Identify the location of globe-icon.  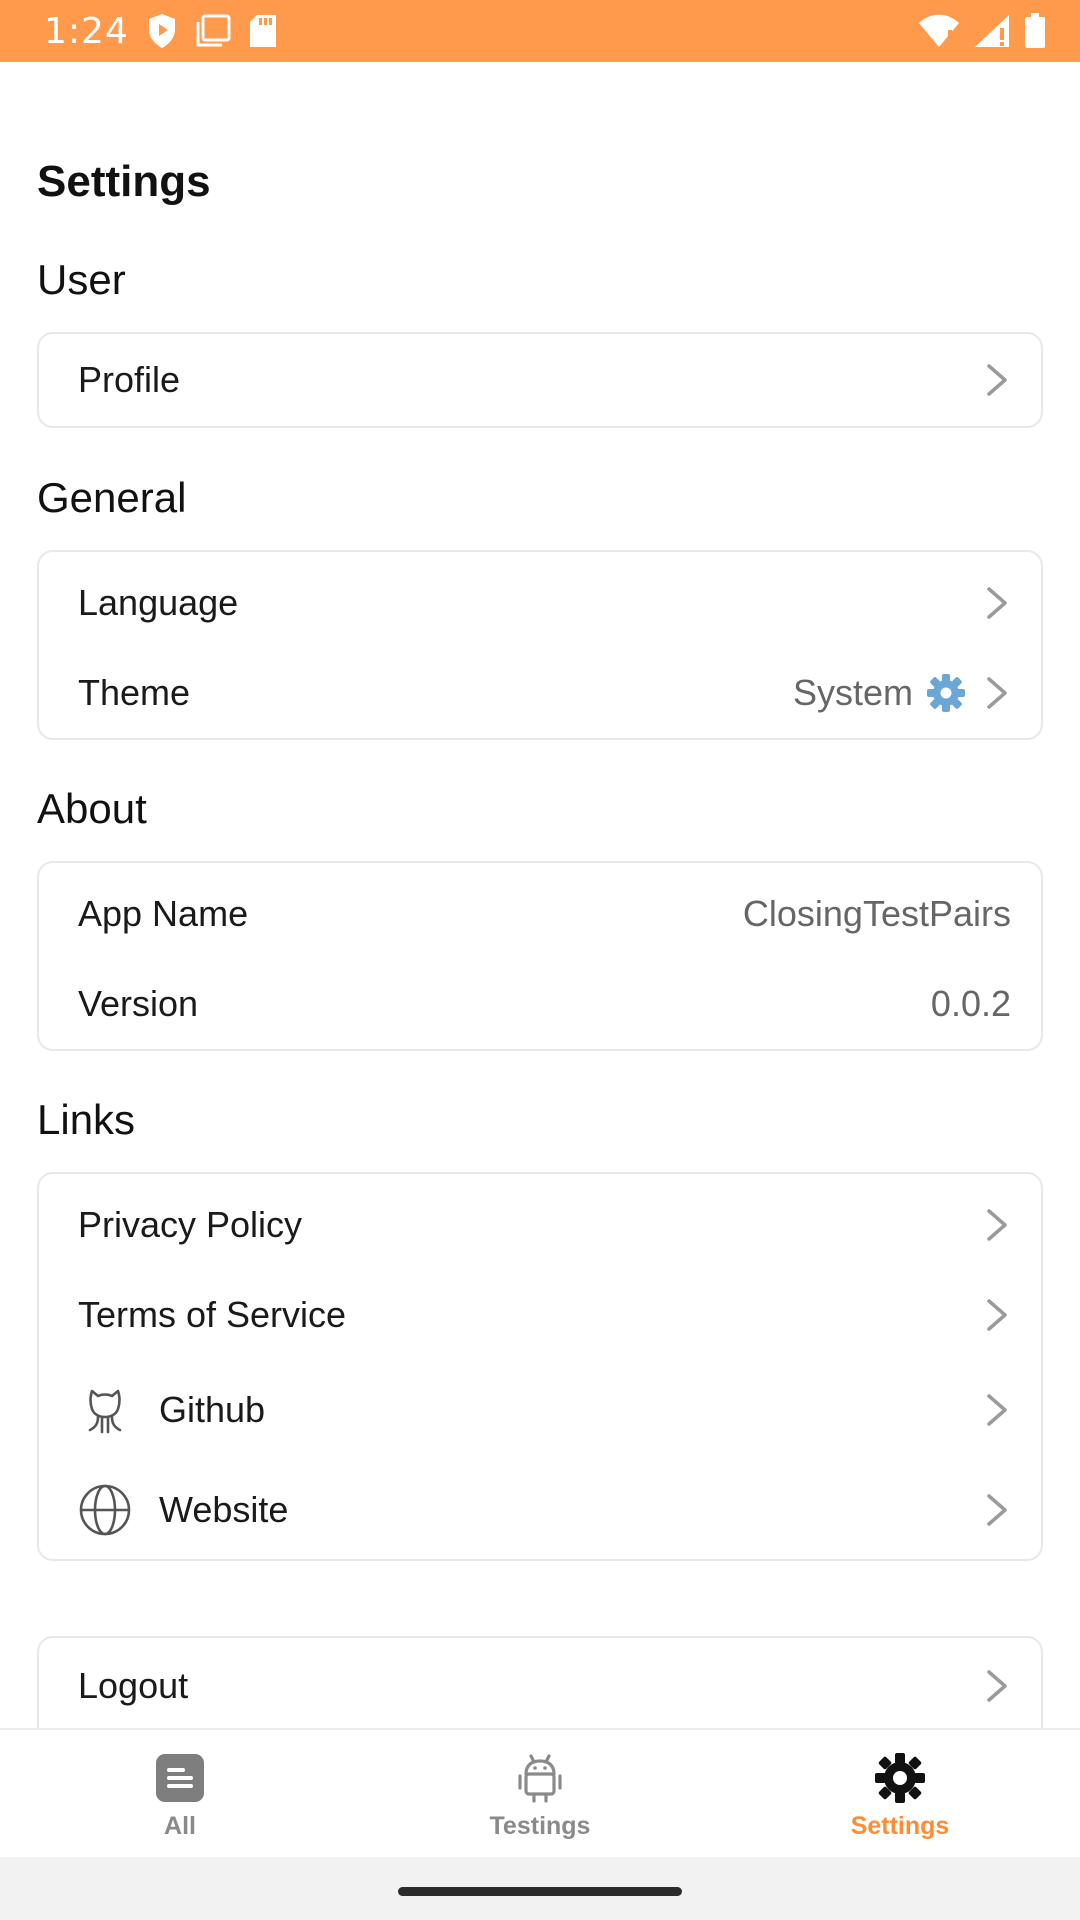
(105, 1510).